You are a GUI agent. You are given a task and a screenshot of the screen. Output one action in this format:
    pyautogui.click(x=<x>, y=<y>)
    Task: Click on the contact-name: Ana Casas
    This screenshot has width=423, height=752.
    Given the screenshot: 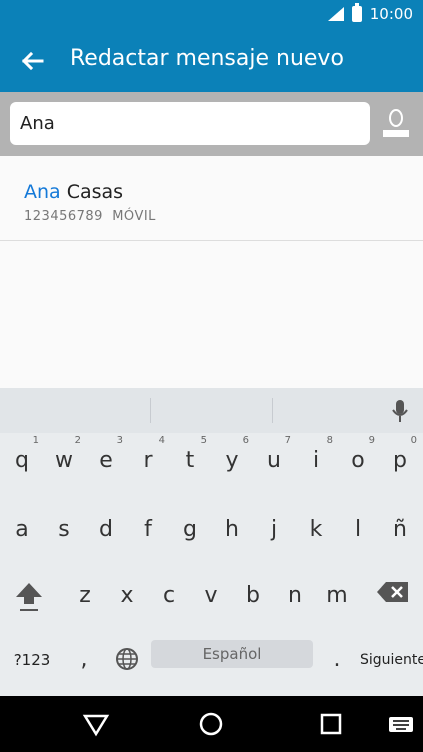 What is the action you would take?
    pyautogui.click(x=73, y=192)
    